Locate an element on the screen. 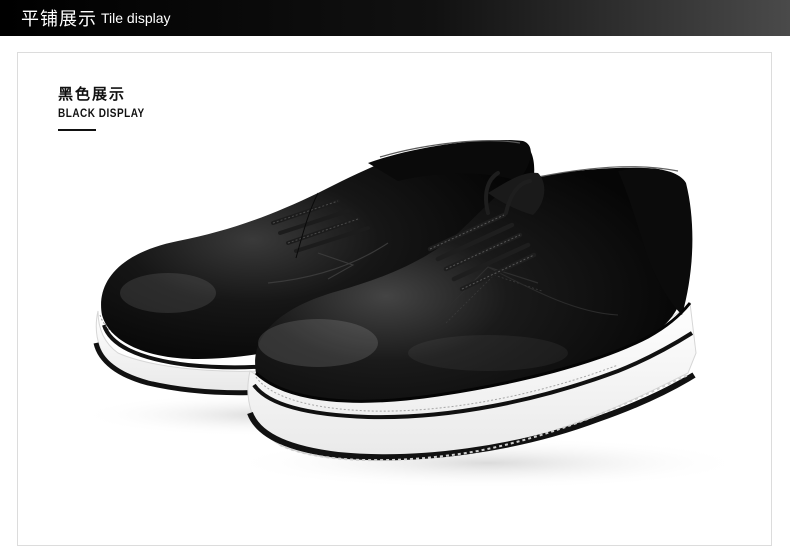  section-title-zh: 平铺展示 is located at coordinates (59, 19).